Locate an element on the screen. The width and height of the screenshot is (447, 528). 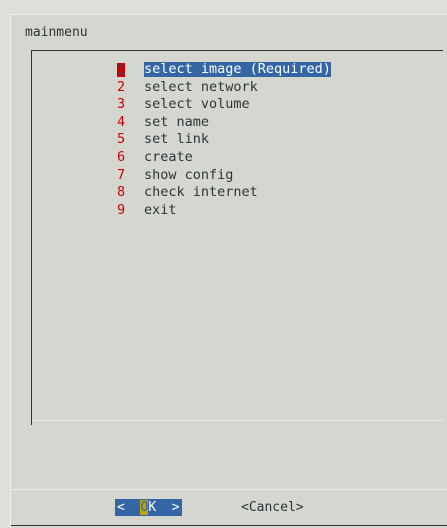
ok-button: < OK > is located at coordinates (148, 507).